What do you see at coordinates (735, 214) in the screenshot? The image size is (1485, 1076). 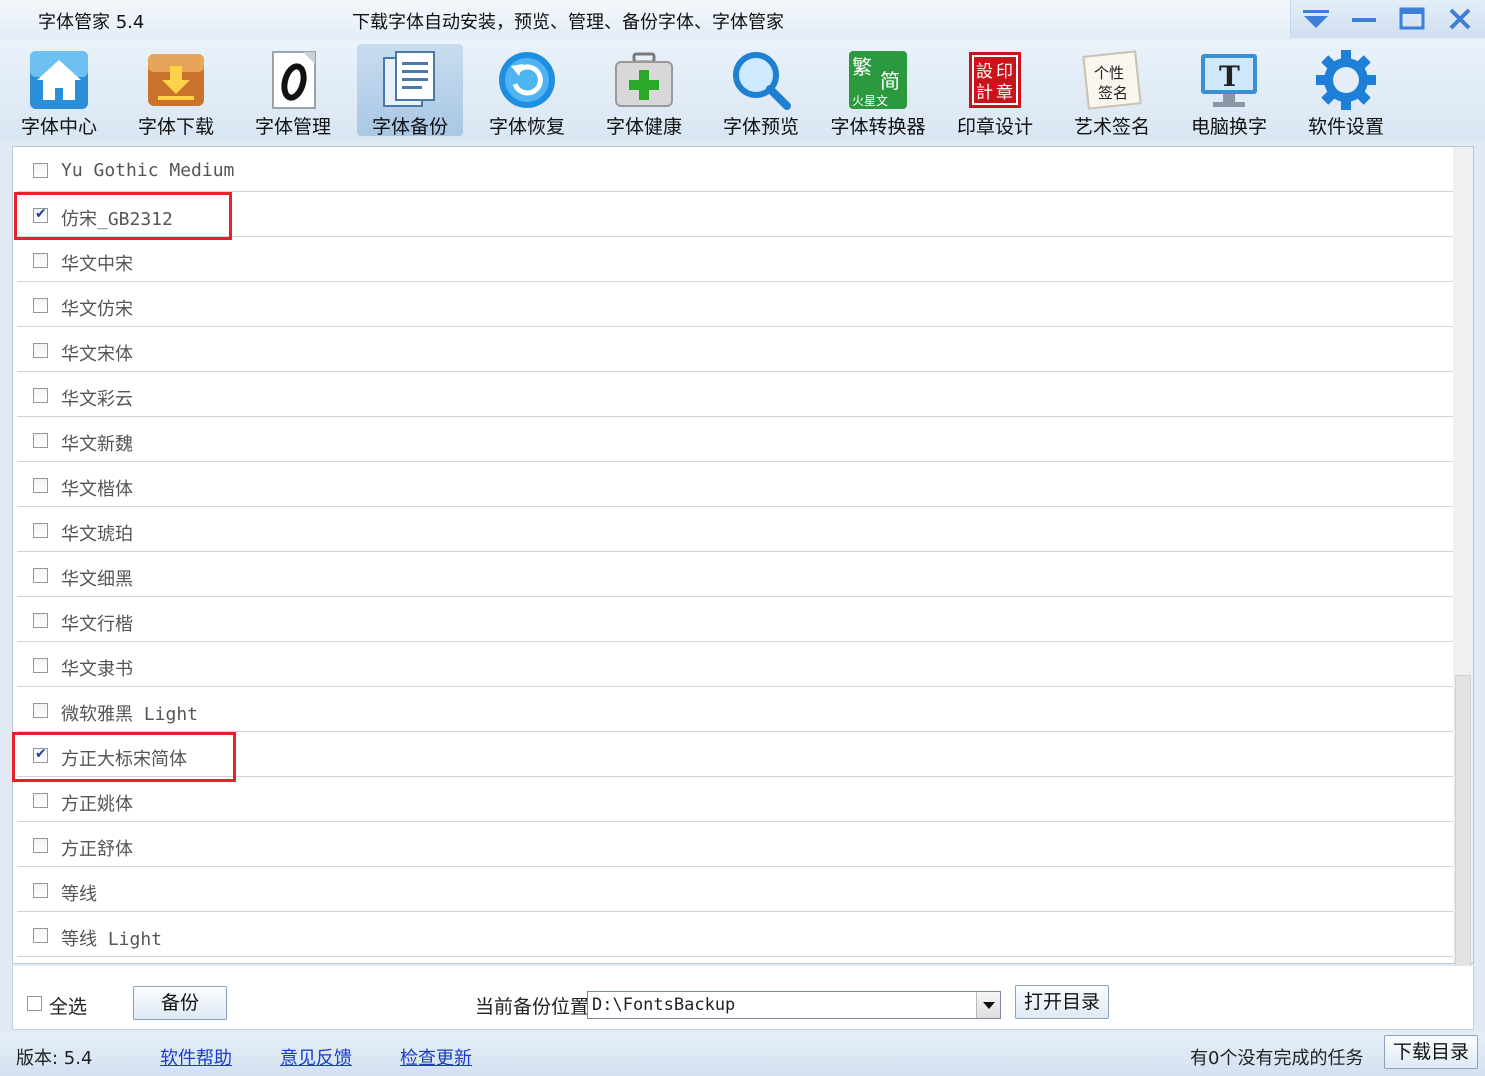 I see `list-item: 仿宋_GB2312` at bounding box center [735, 214].